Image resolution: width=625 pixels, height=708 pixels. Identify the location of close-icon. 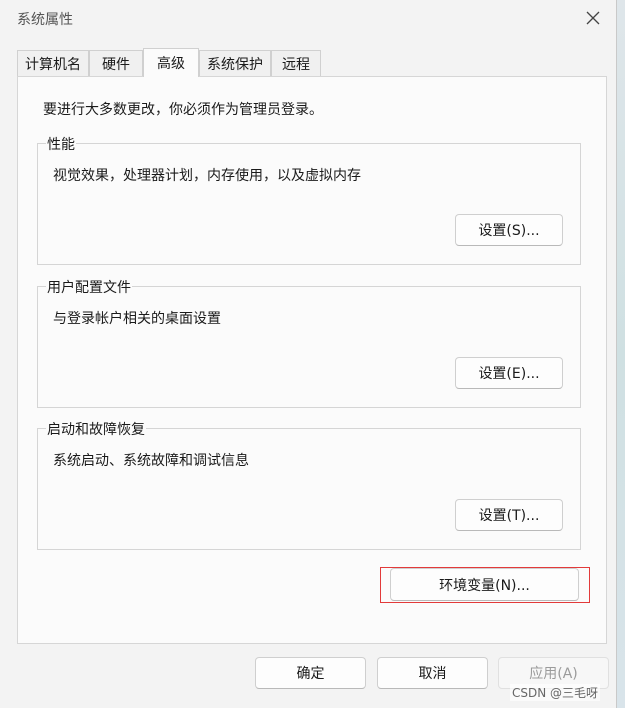
(593, 18).